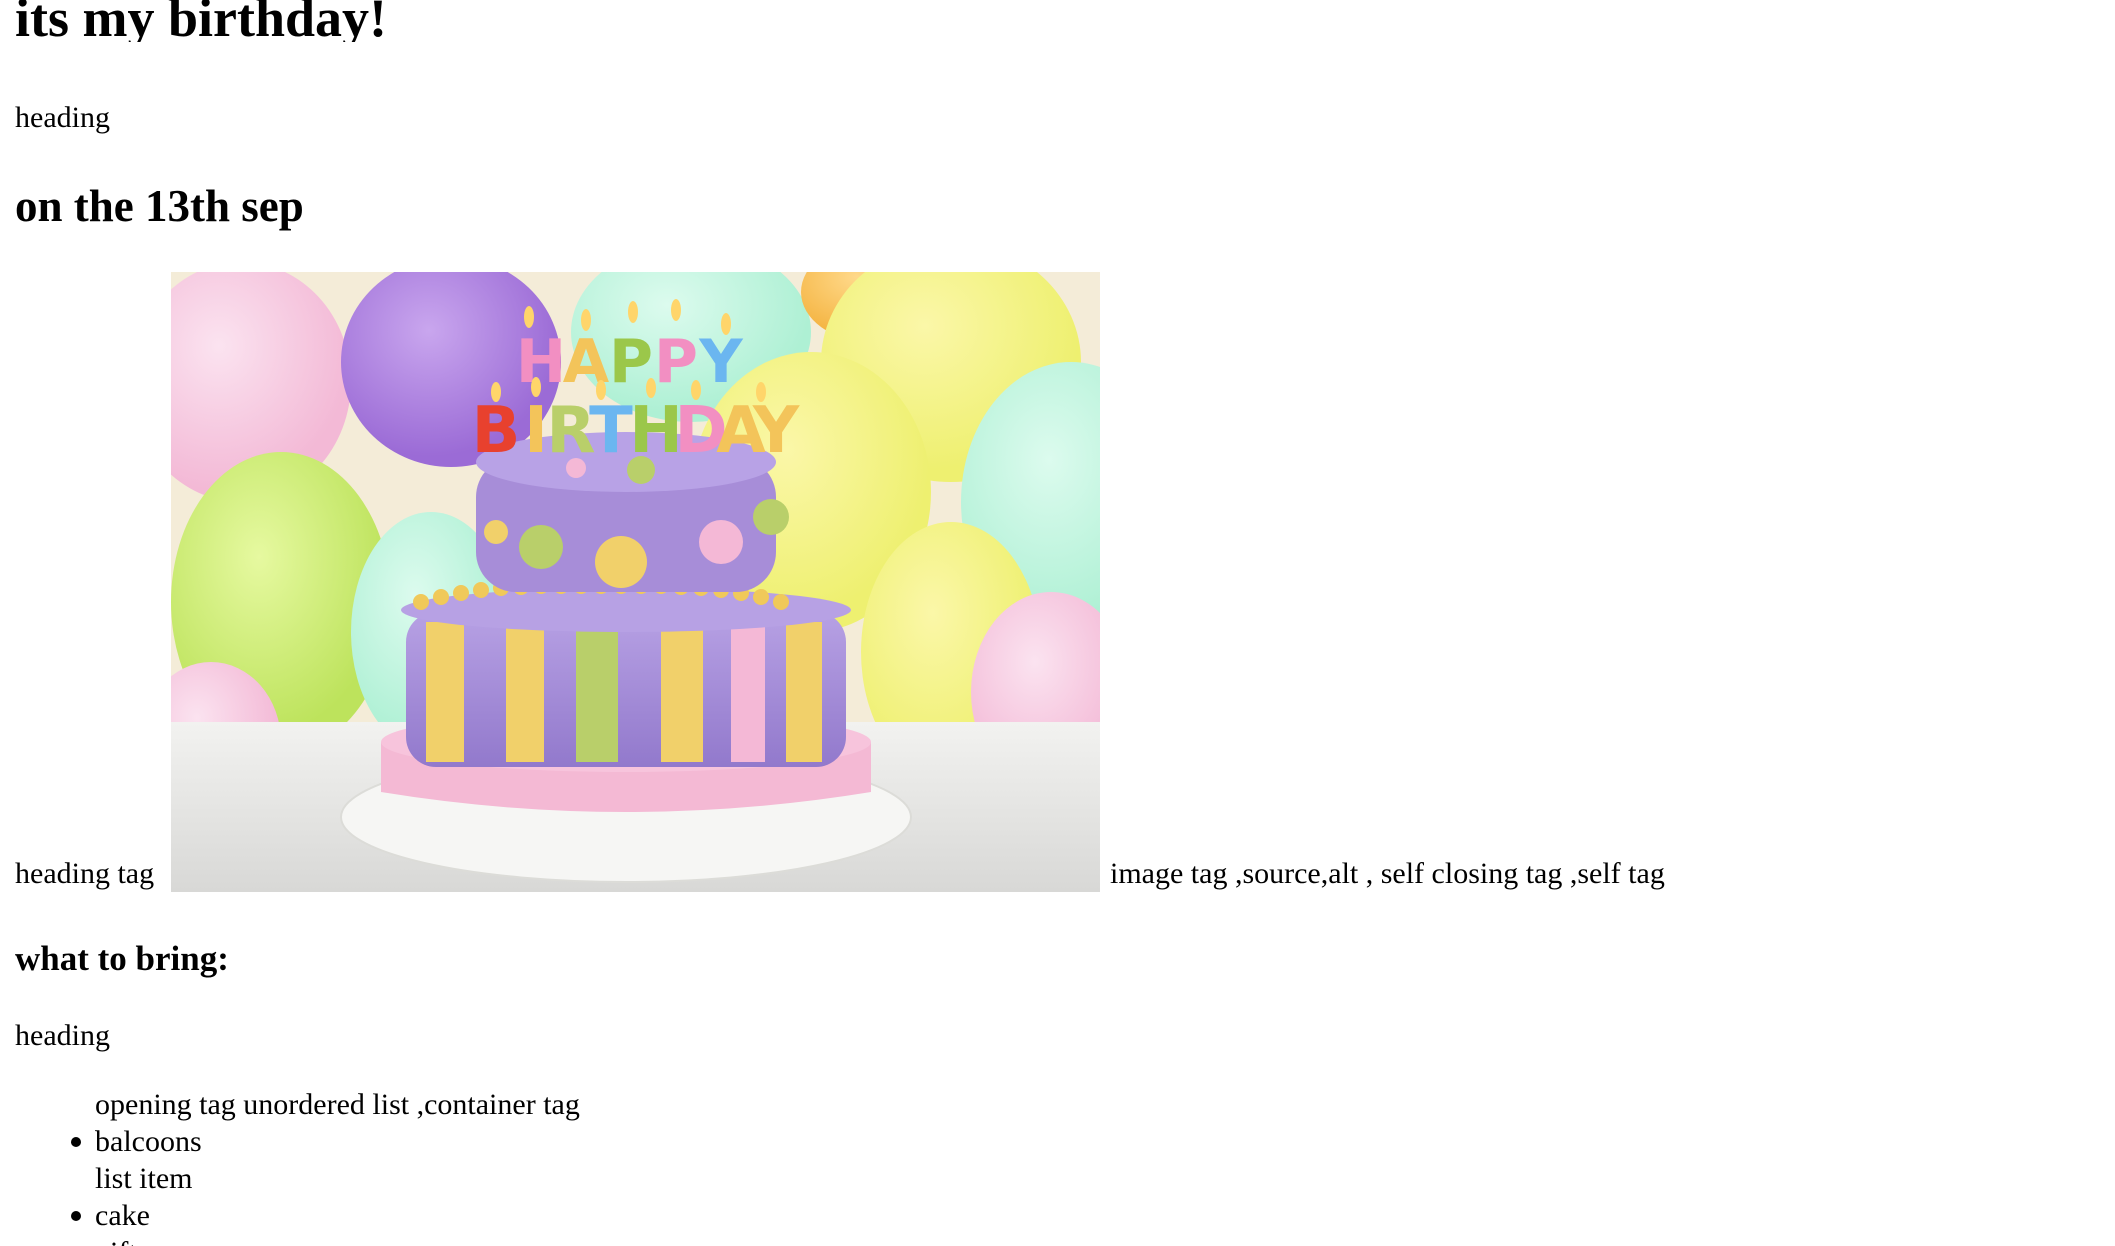  Describe the element at coordinates (122, 1215) in the screenshot. I see `list-item-label: cake` at that location.